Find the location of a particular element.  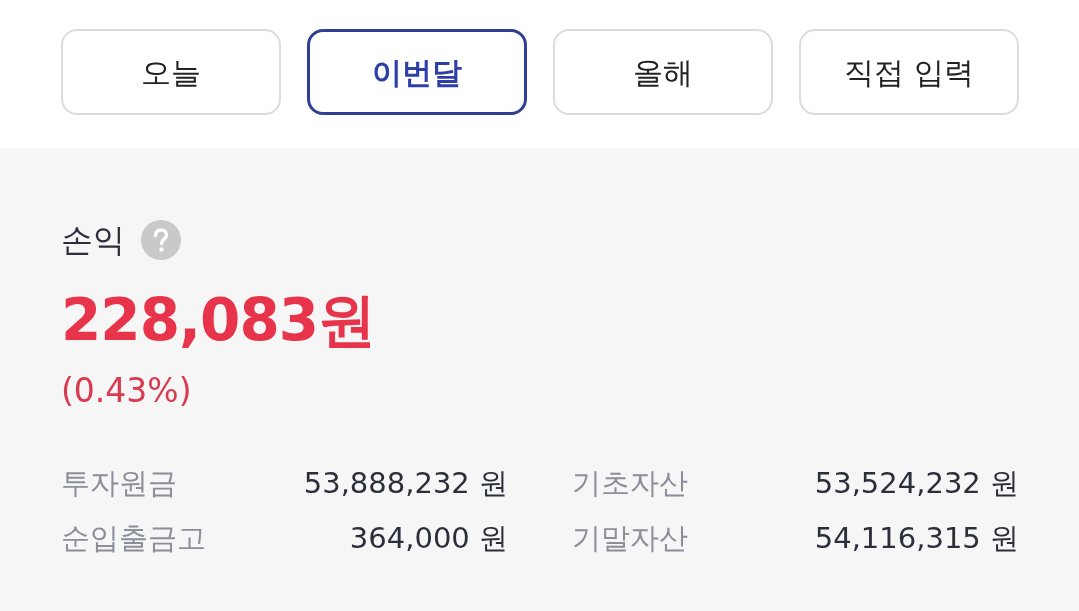

period-tab: 오늘 is located at coordinates (171, 72).